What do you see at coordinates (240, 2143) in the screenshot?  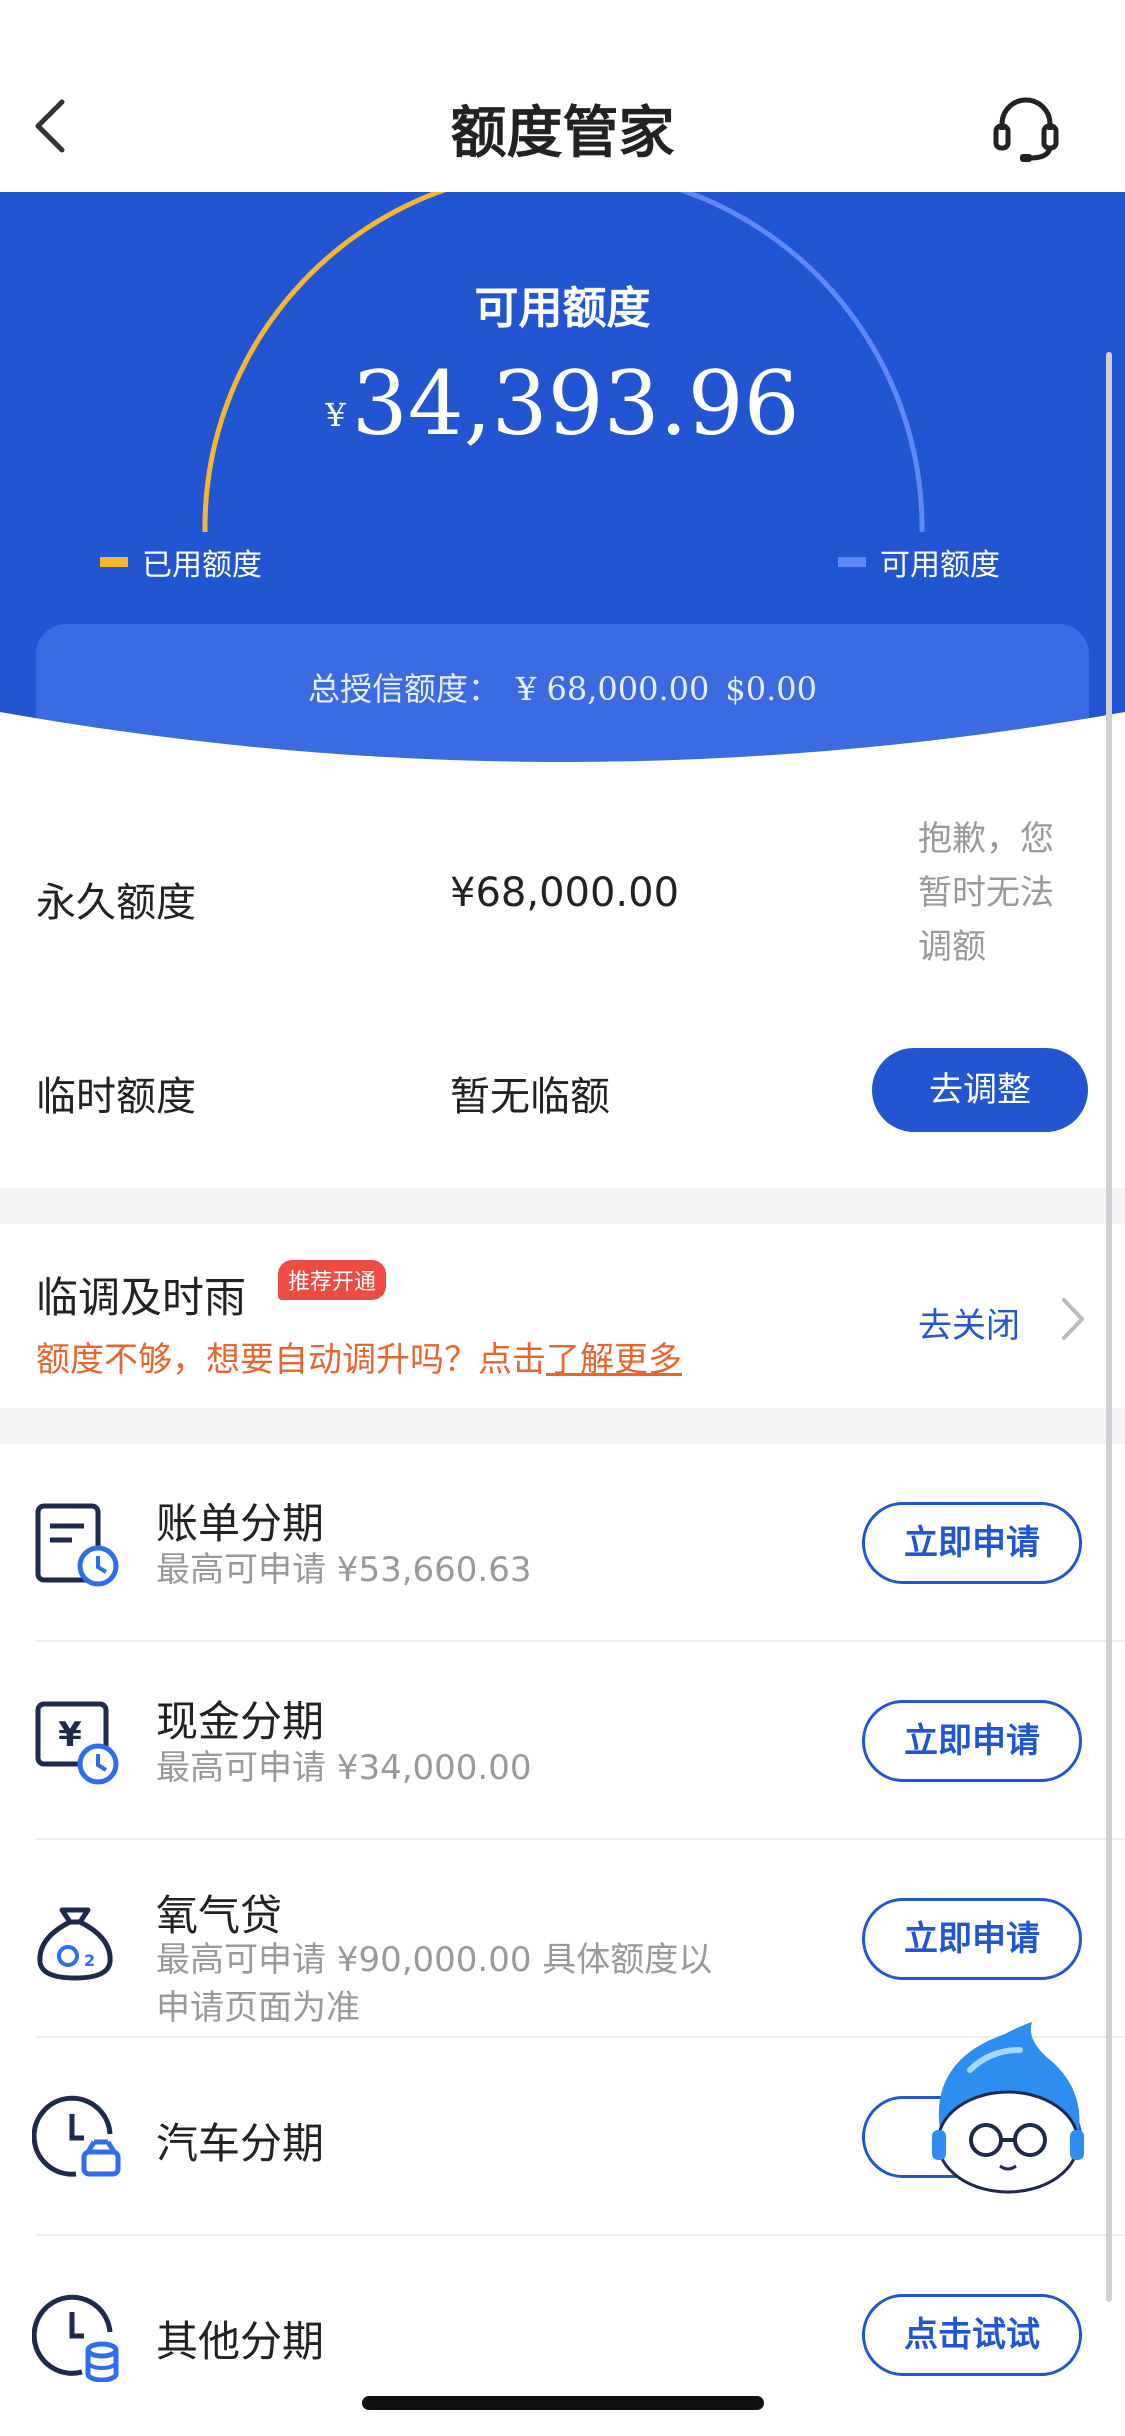 I see `product-name: 汽车分期` at bounding box center [240, 2143].